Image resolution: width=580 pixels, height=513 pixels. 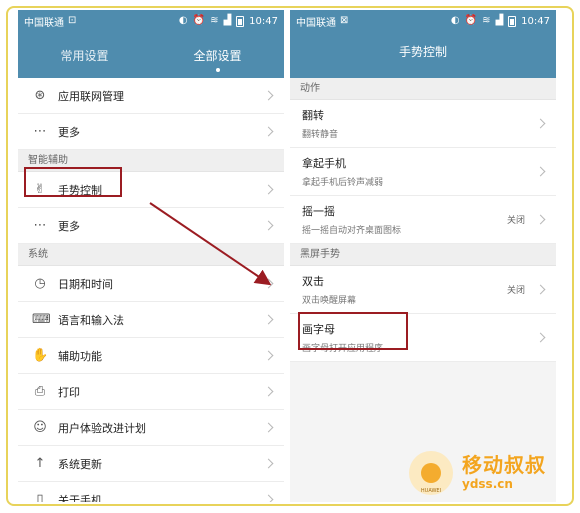 I want to click on watermark-flower-icon: HUAWEI, so click(x=431, y=473).